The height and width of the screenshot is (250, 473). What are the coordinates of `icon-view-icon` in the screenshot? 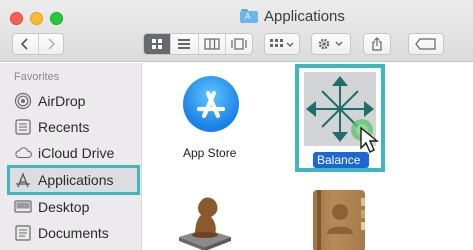 It's located at (157, 44).